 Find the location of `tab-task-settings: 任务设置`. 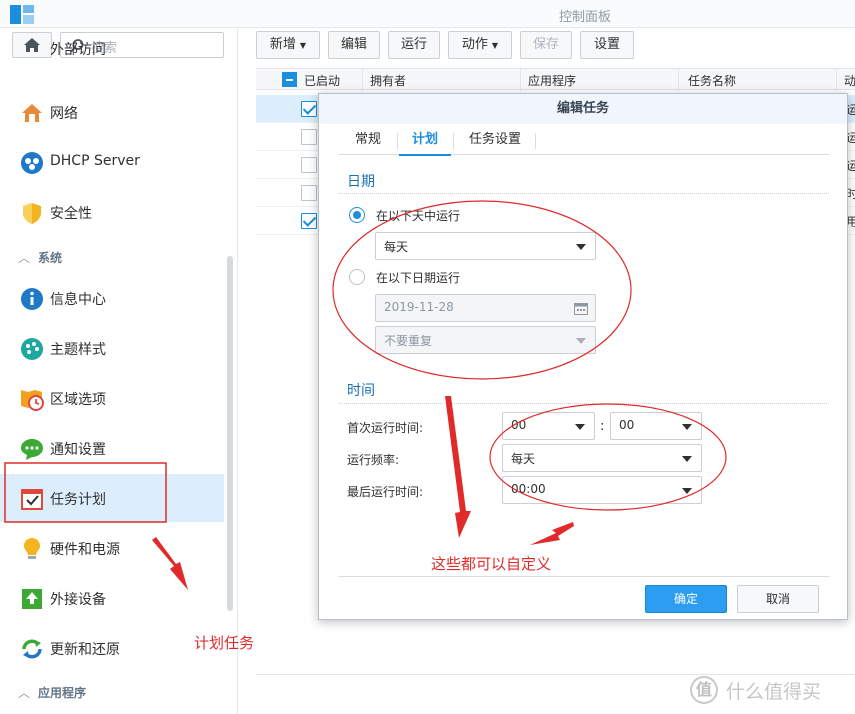

tab-task-settings: 任务设置 is located at coordinates (495, 140).